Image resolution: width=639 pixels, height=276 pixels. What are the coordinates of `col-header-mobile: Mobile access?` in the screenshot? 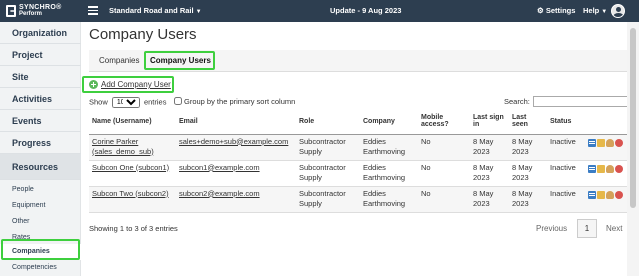 It's located at (444, 122).